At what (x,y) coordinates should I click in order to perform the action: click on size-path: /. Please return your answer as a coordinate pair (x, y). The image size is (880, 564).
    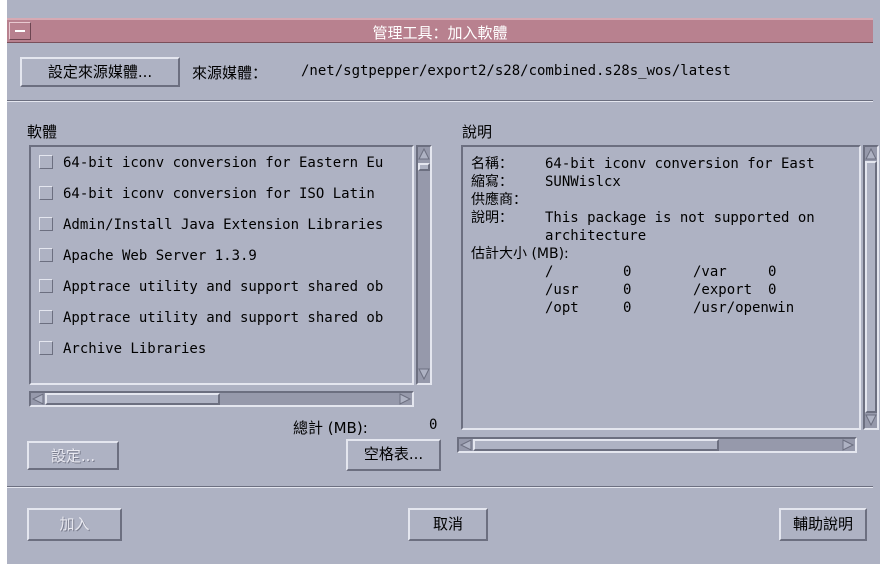
    Looking at the image, I should click on (549, 272).